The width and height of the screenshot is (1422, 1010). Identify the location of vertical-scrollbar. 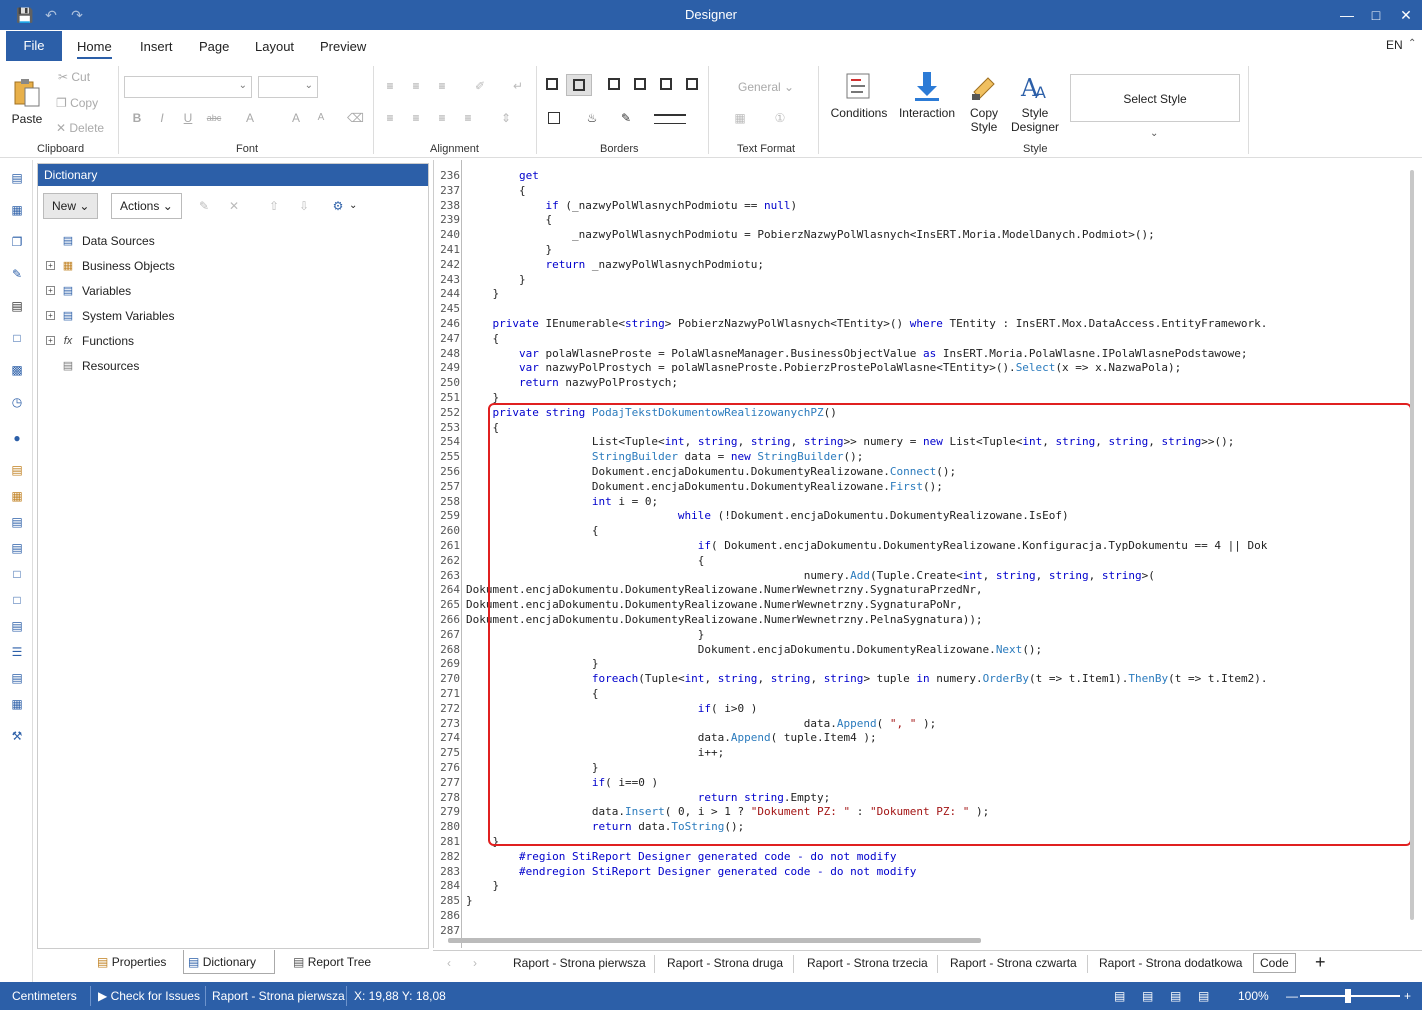
(1412, 545).